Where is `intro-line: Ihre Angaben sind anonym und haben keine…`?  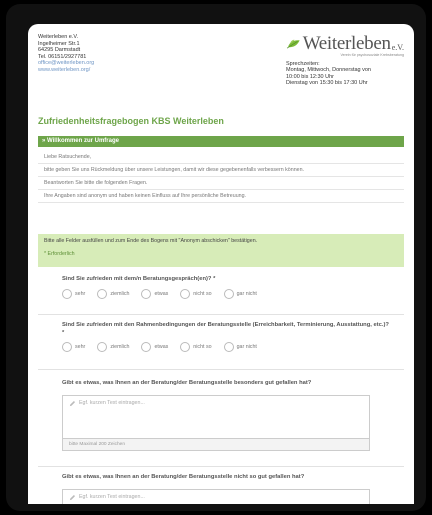 intro-line: Ihre Angaben sind anonym und haben keine… is located at coordinates (221, 196).